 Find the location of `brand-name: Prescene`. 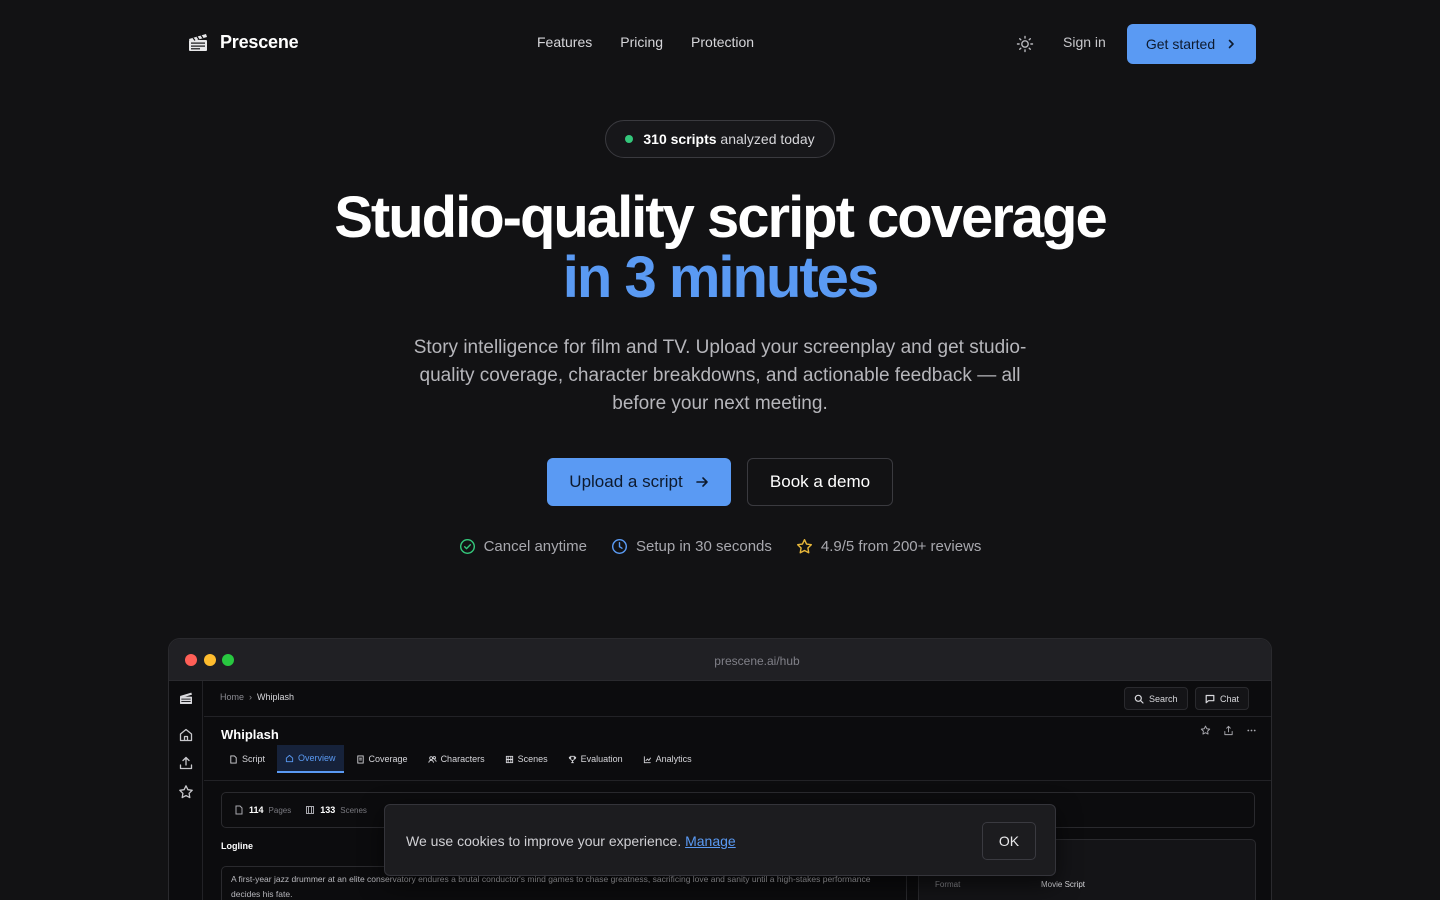

brand-name: Prescene is located at coordinates (259, 41).